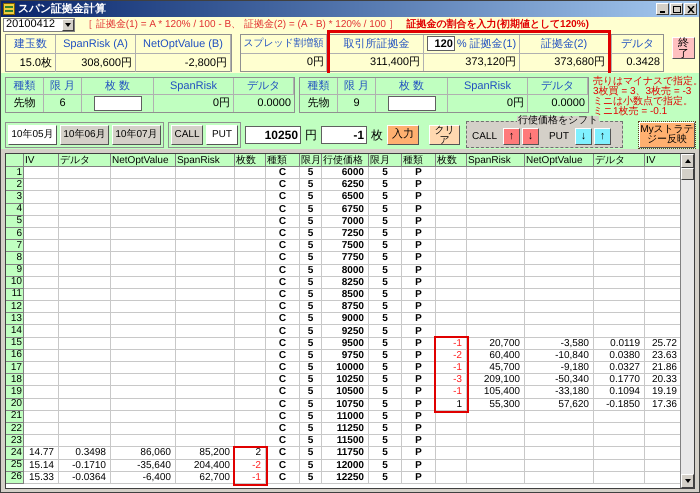  What do you see at coordinates (283, 429) in the screenshot?
I see `table-cell: C` at bounding box center [283, 429].